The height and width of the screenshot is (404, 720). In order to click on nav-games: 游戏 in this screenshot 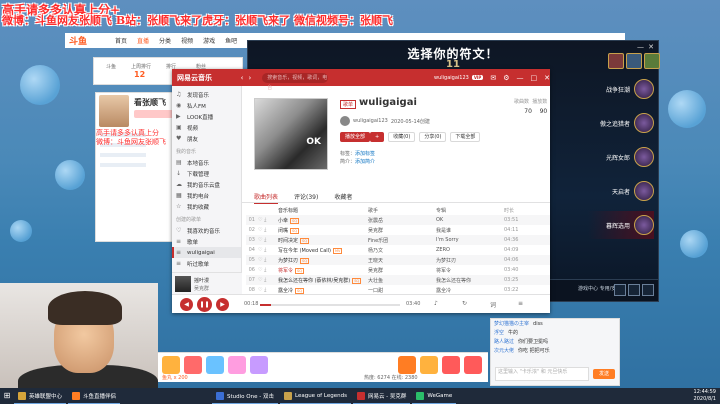, I will do `click(209, 40)`.